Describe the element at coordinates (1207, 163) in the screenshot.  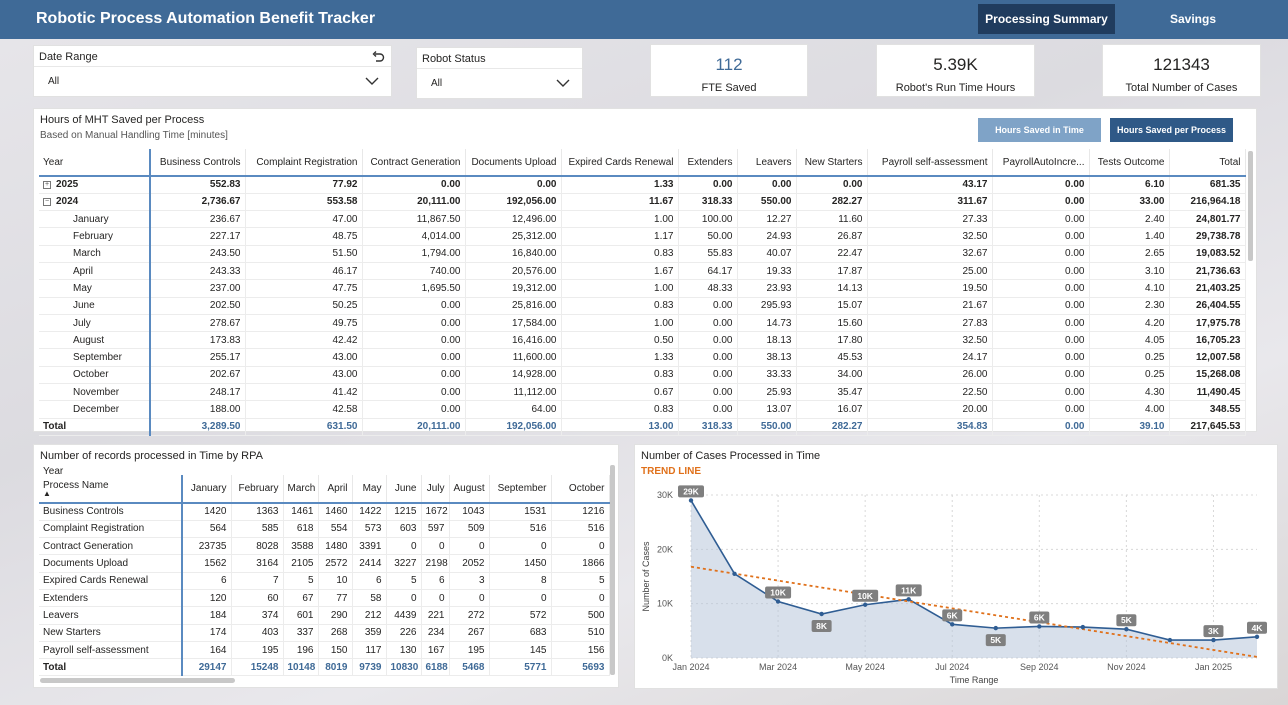
I see `mht-column-header: Total` at that location.